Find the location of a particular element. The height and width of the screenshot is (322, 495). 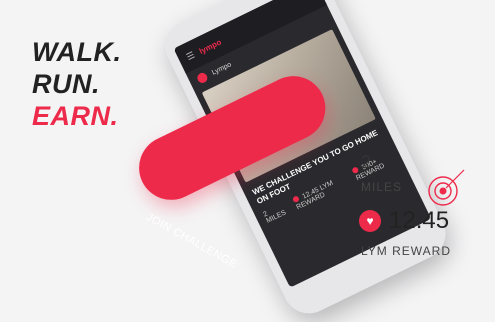

join-challenge-label: JOIN CHALLENGE is located at coordinates (191, 241).